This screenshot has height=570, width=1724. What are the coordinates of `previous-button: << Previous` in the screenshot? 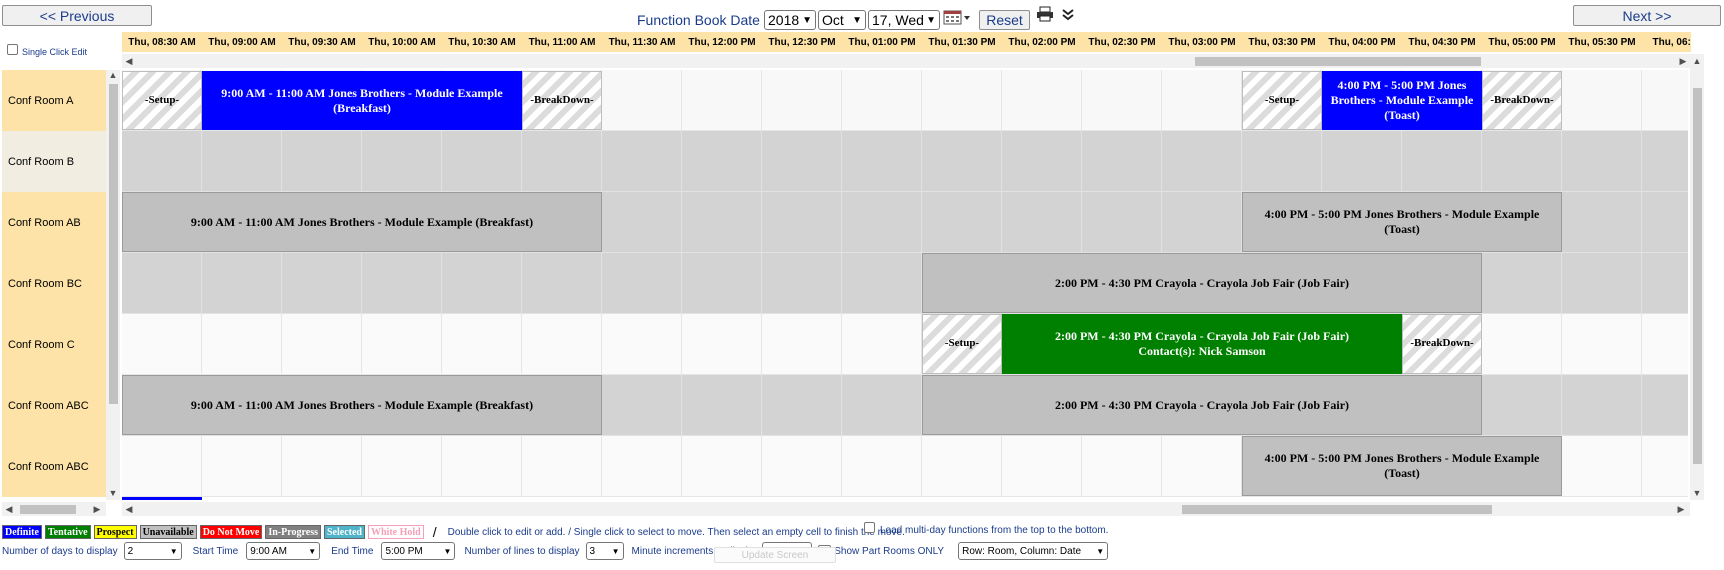 It's located at (77, 15).